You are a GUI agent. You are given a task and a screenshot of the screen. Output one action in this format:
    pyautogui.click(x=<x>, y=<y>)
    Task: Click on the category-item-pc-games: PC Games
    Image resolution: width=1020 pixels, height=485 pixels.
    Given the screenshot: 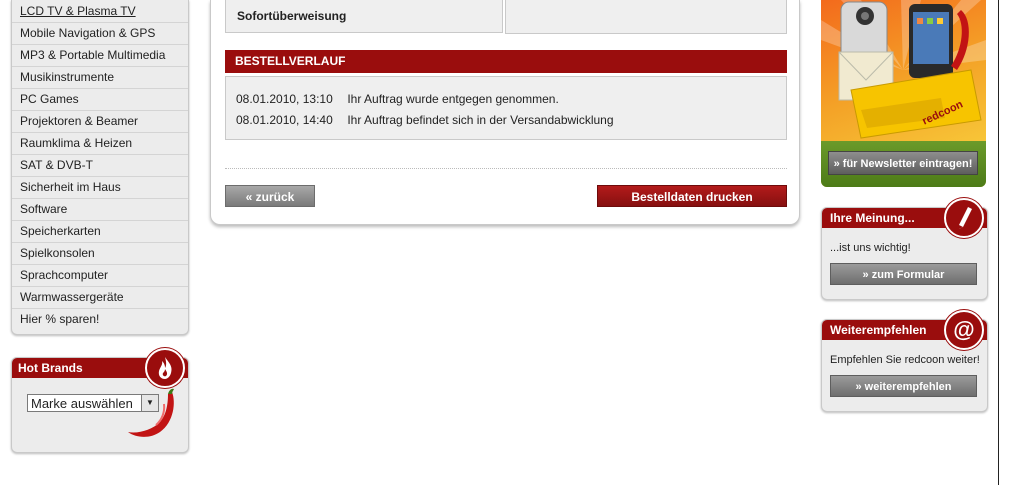 What is the action you would take?
    pyautogui.click(x=100, y=100)
    